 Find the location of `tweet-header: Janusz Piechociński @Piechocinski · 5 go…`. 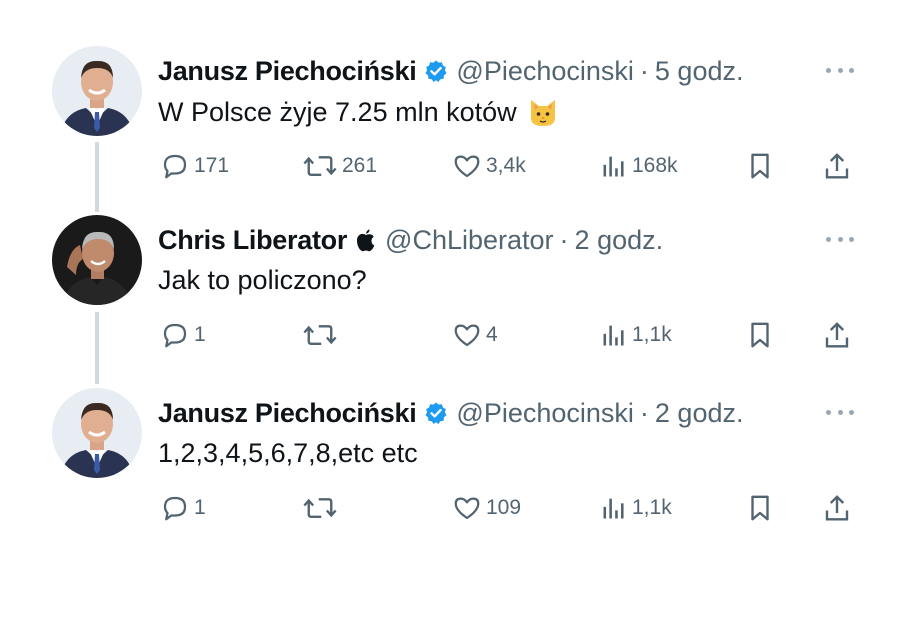

tweet-header: Janusz Piechociński @Piechocinski · 5 go… is located at coordinates (450, 71).